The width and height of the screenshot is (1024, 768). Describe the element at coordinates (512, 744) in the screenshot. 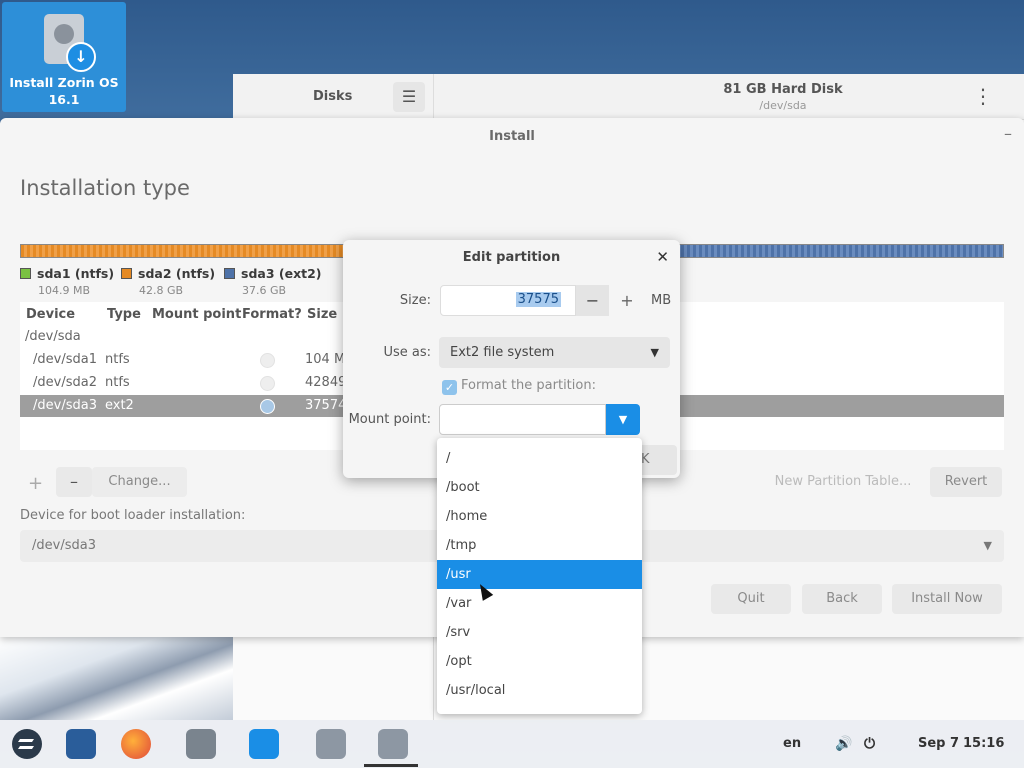

I see `taskbar: en 🔊 ⏻ Sep 7 15:16` at that location.